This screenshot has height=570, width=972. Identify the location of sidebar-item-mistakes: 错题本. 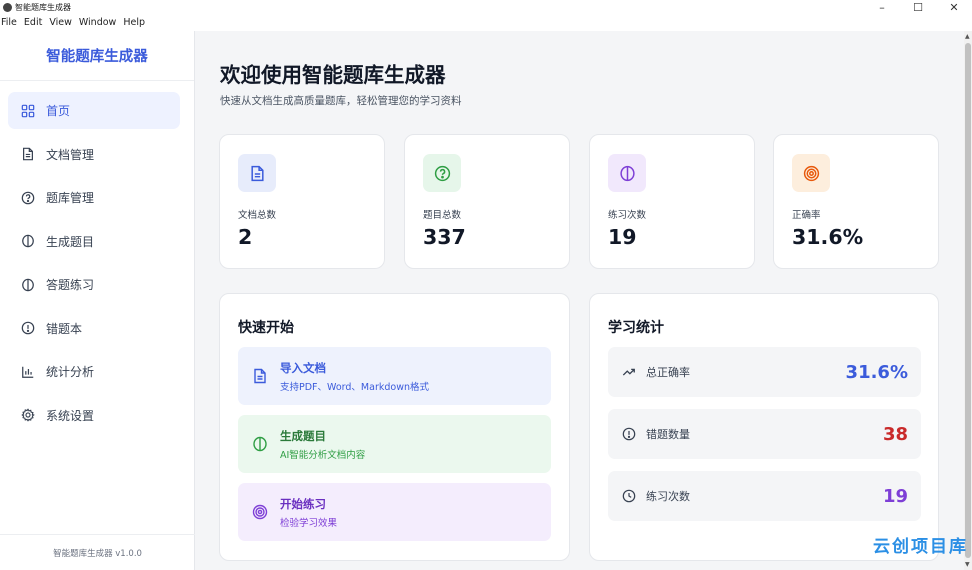
(94, 328).